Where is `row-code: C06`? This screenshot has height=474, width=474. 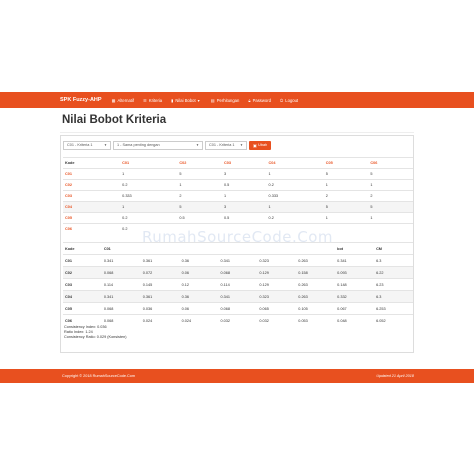 row-code: C06 is located at coordinates (92, 229).